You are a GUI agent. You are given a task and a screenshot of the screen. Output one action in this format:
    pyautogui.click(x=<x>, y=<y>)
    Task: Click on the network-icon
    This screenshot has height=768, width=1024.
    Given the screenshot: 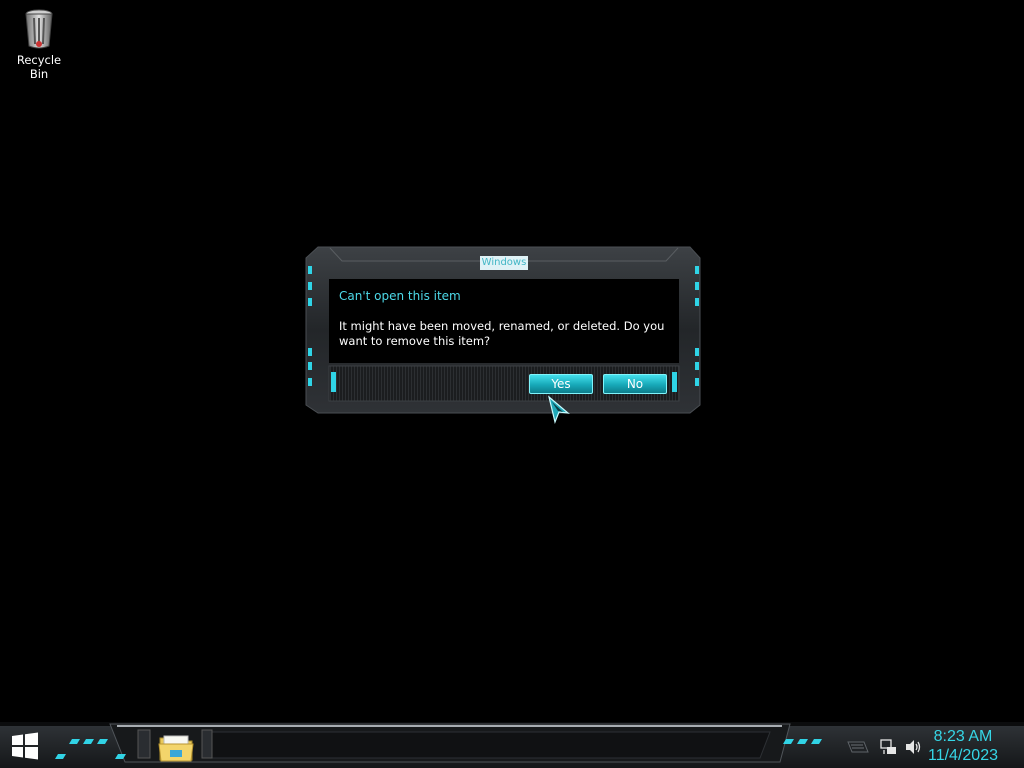 What is the action you would take?
    pyautogui.click(x=889, y=747)
    